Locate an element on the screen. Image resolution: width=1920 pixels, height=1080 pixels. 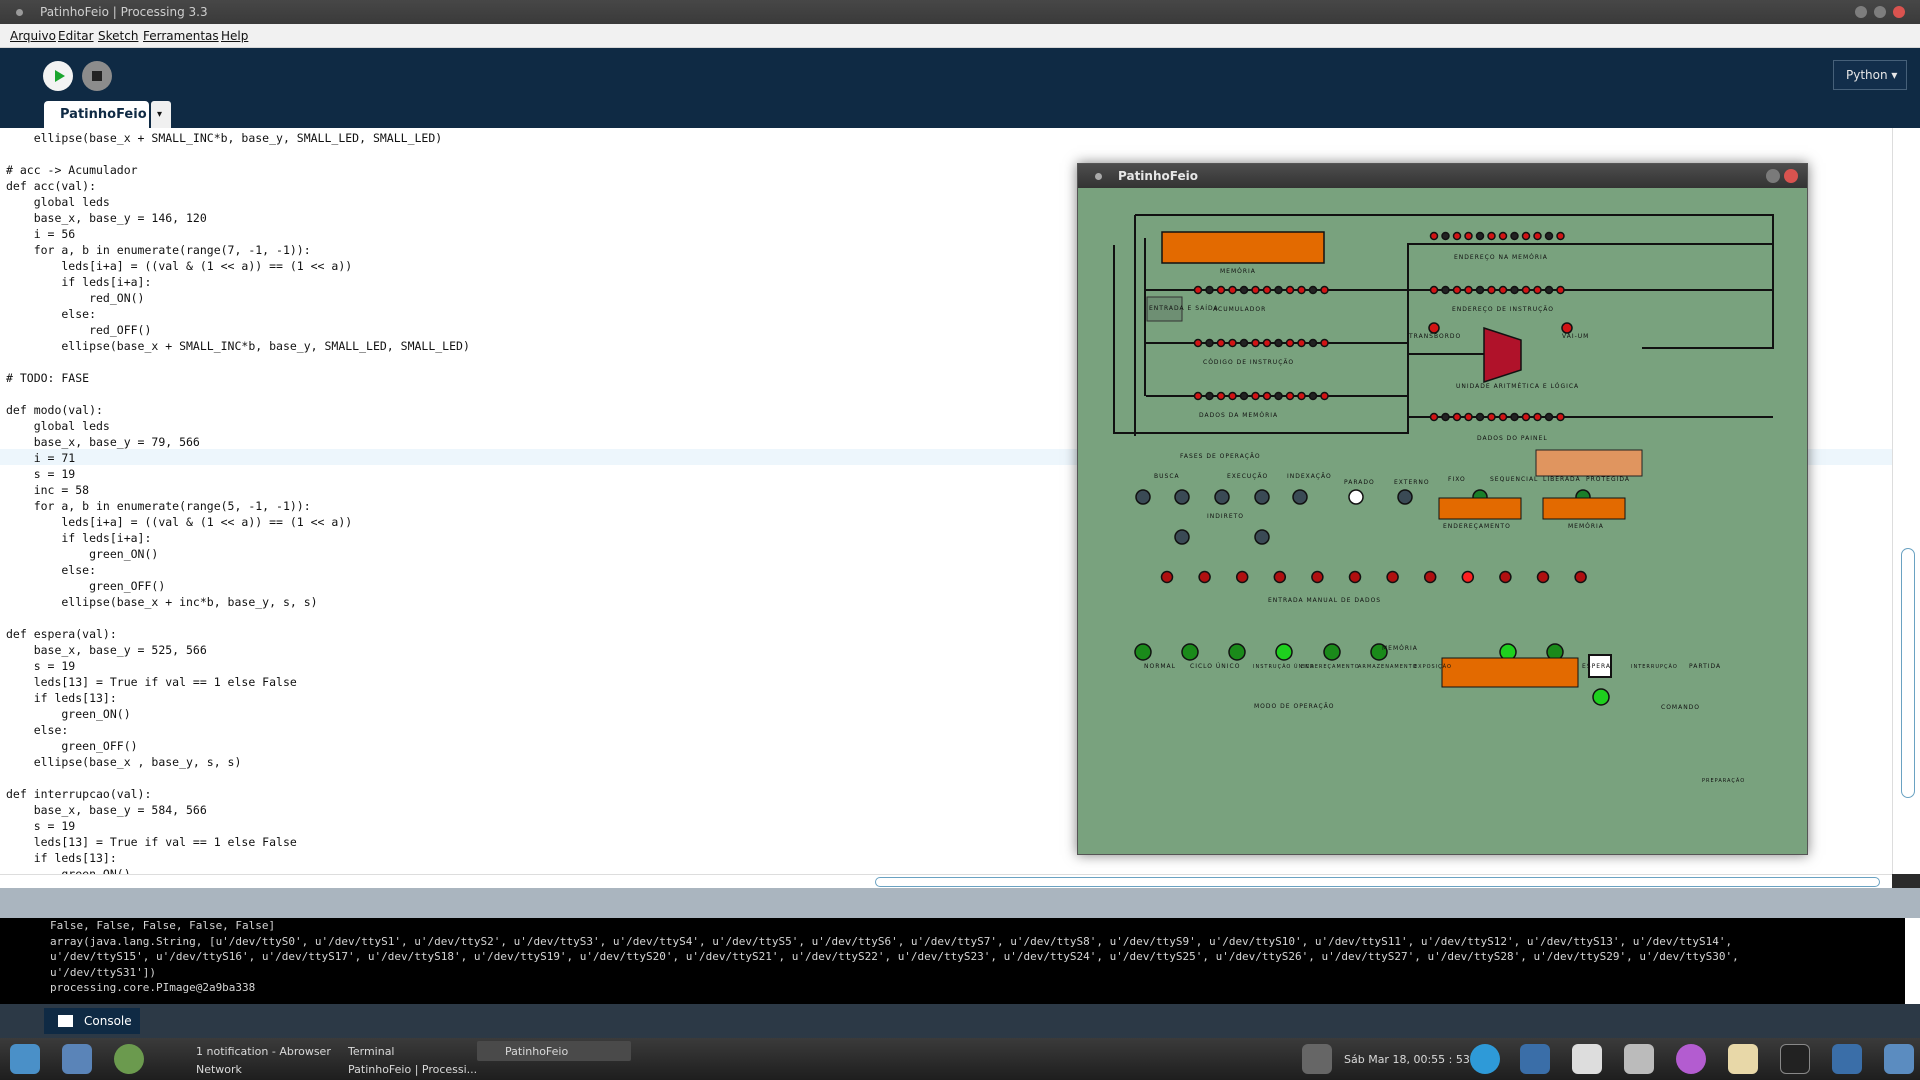
close-icon is located at coordinates (1899, 12).